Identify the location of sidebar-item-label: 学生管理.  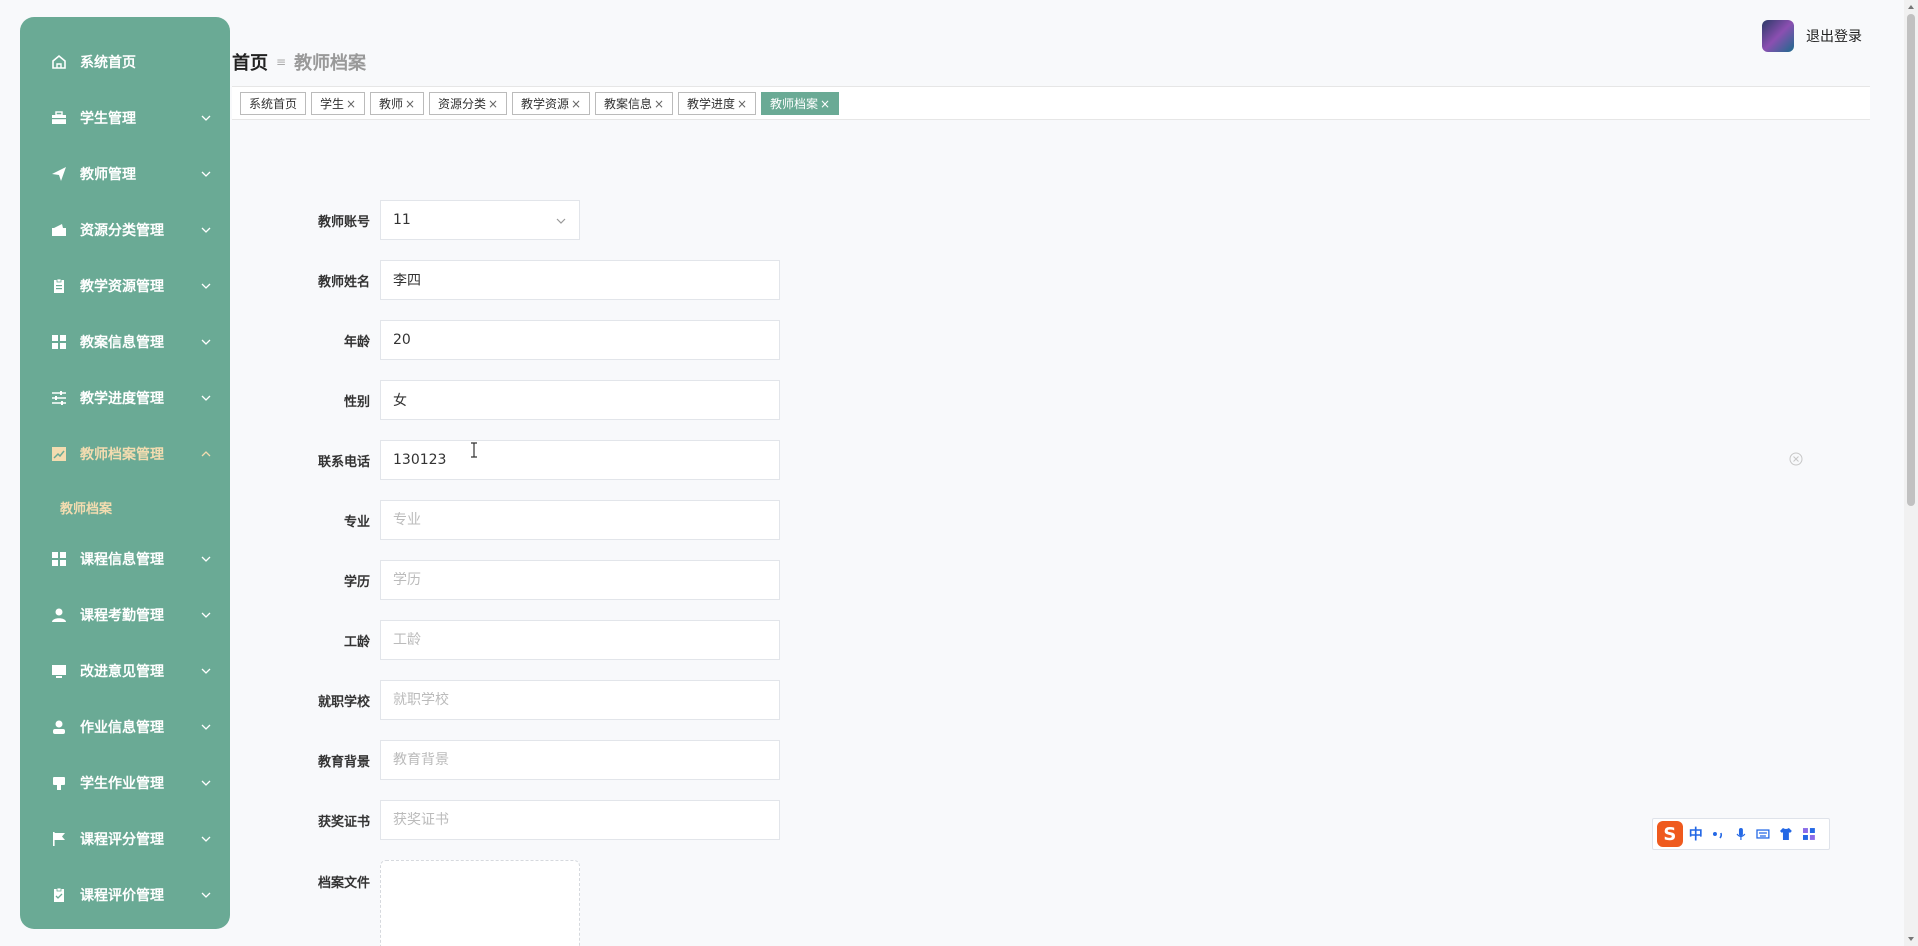
(108, 119).